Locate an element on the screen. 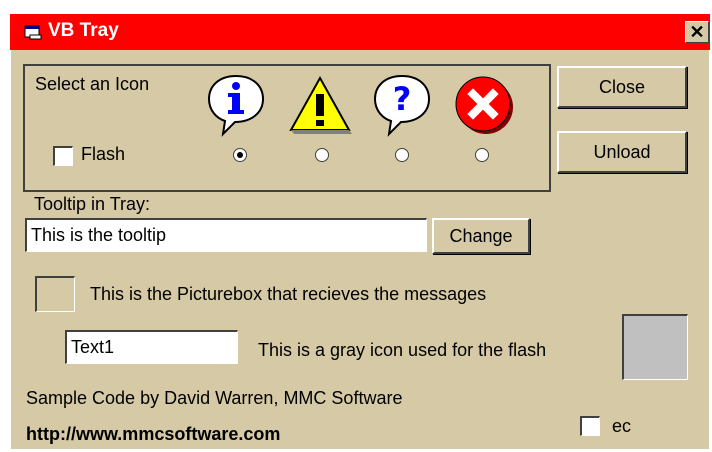 The image size is (712, 452). gray-icon-picturebox is located at coordinates (655, 347).